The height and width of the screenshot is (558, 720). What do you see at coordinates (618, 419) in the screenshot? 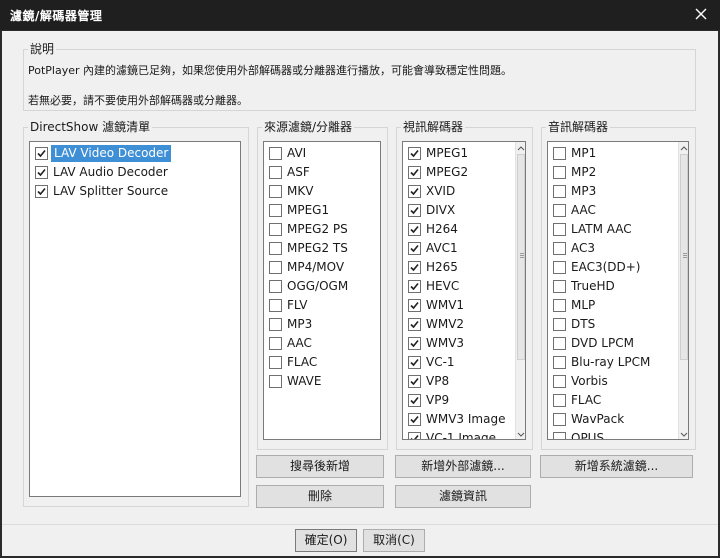
I see `list-item: WavPack` at bounding box center [618, 419].